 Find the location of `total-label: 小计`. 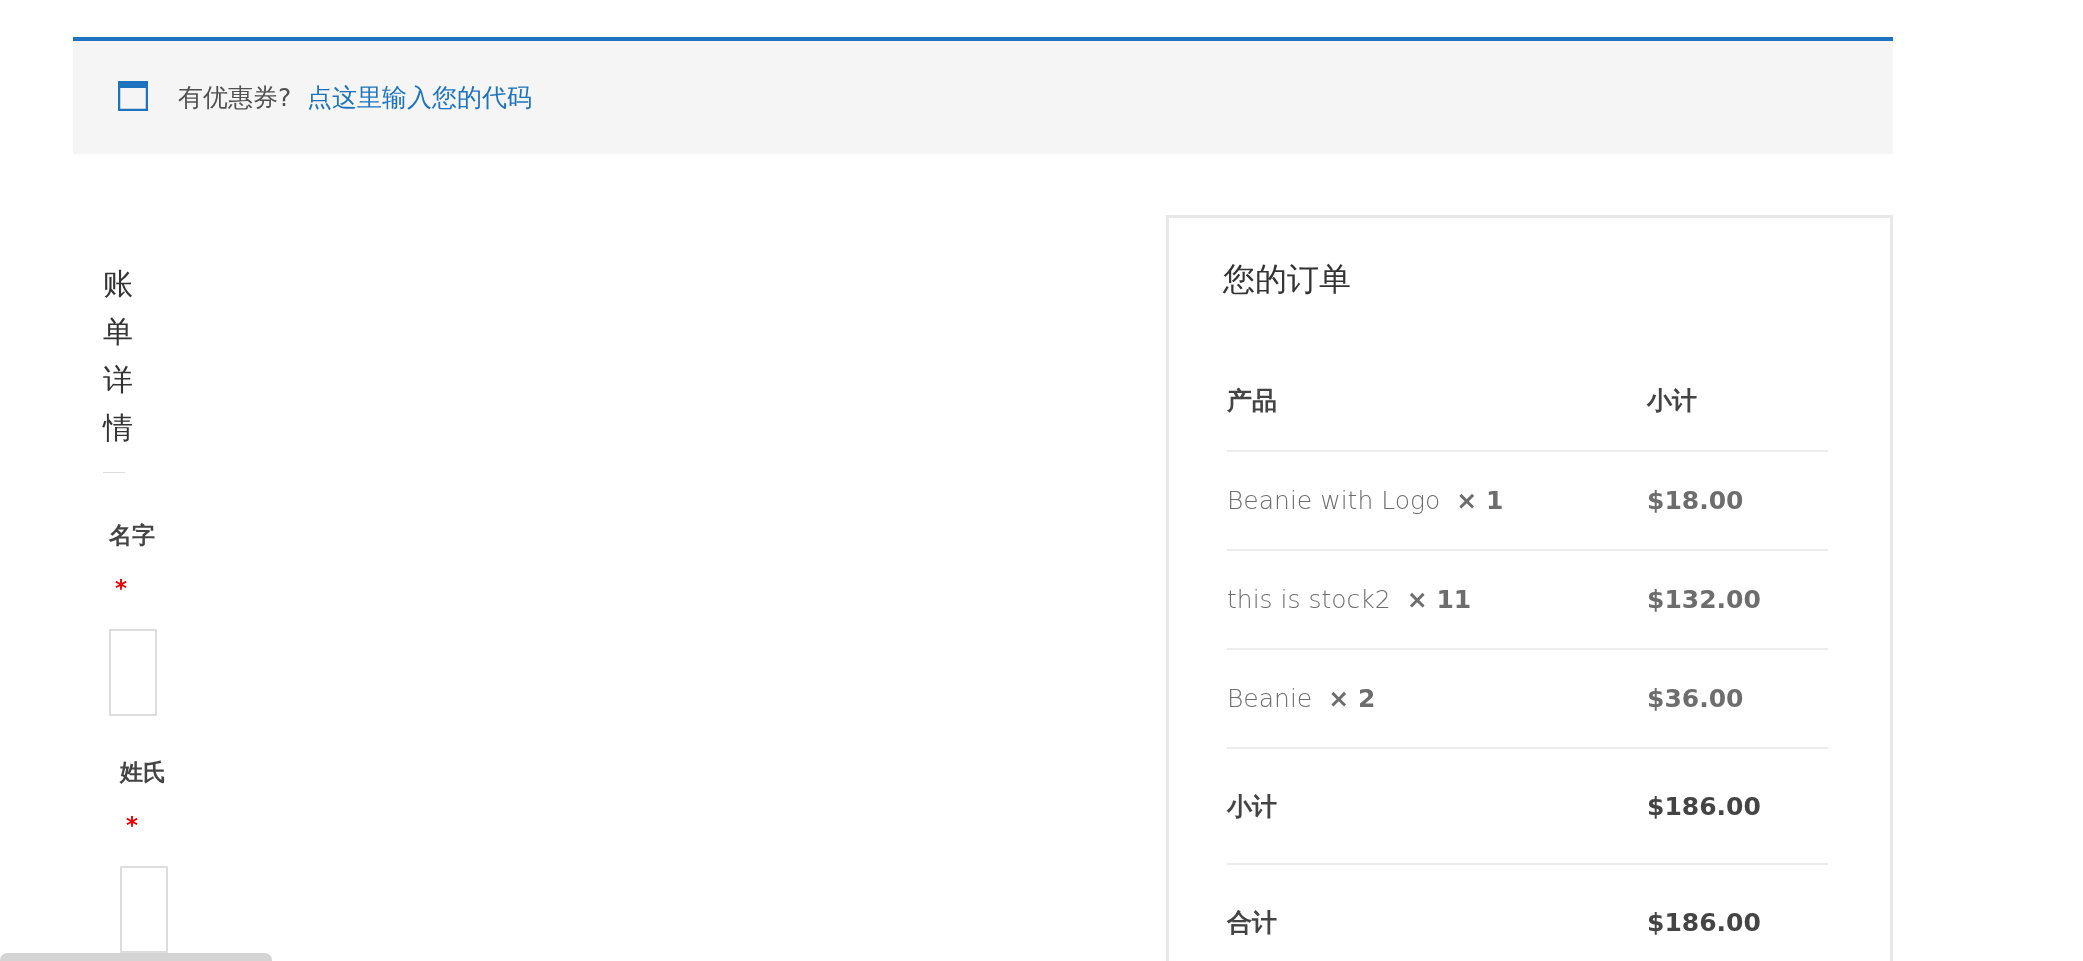

total-label: 小计 is located at coordinates (1252, 806).